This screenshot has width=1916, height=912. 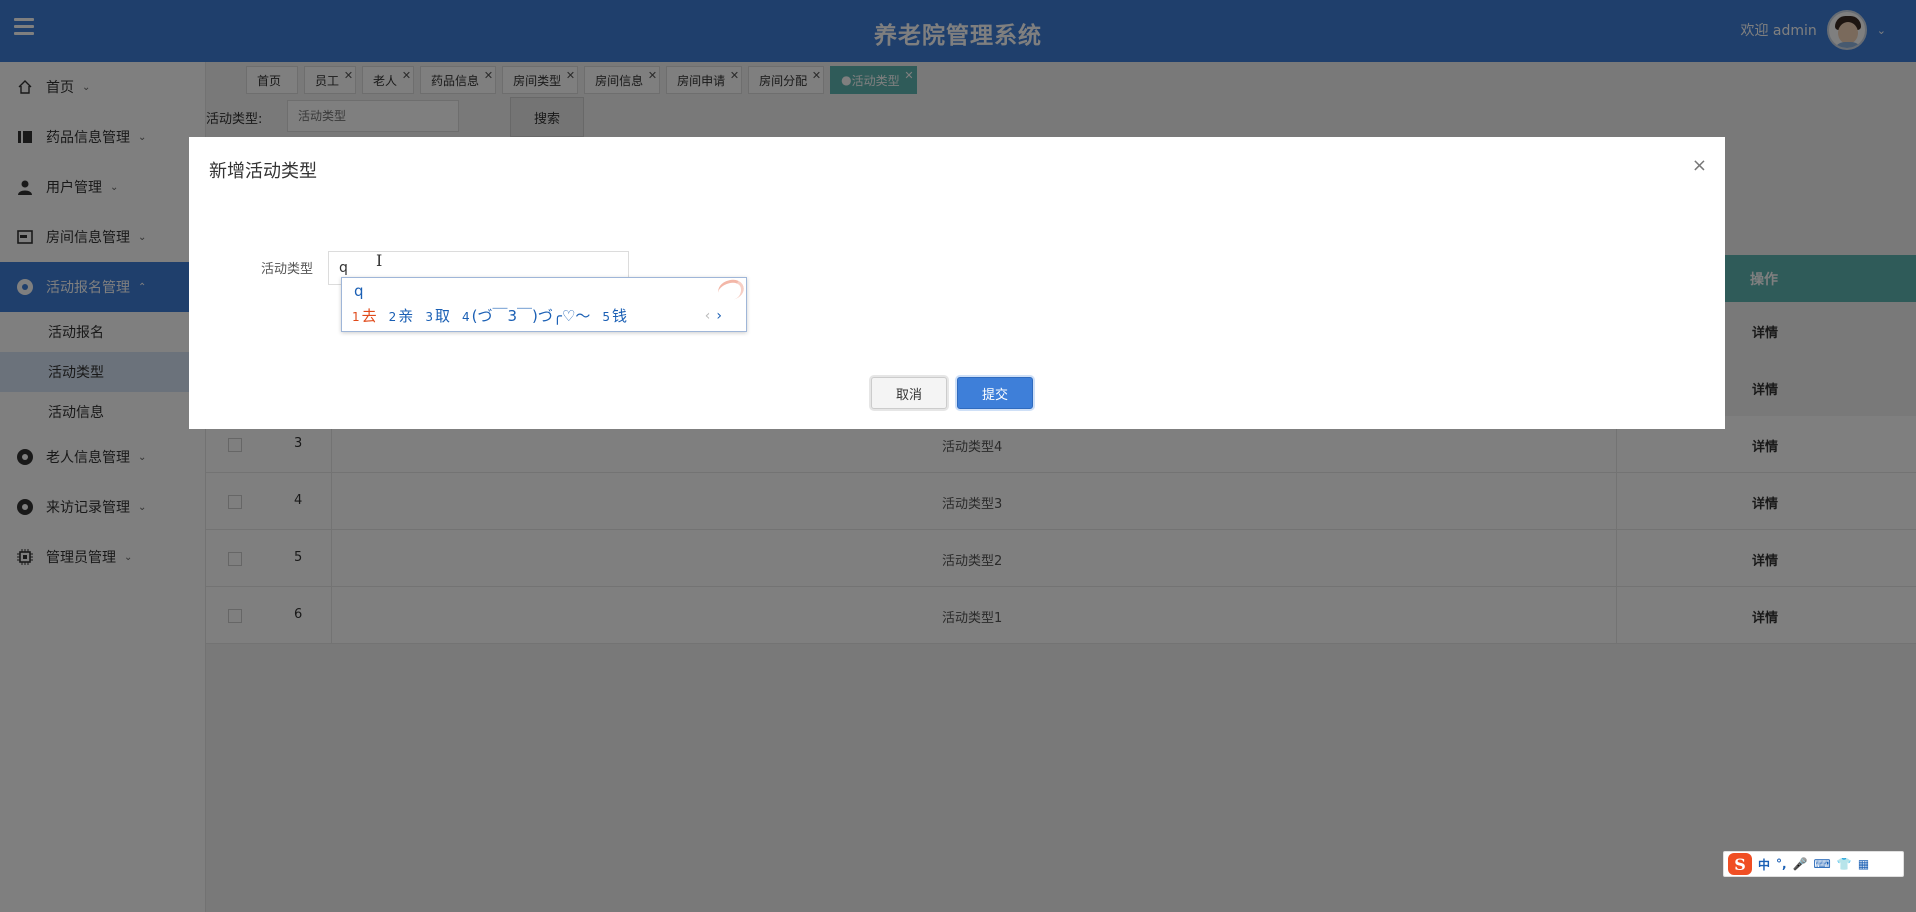 I want to click on ime-candidate: 2亲, so click(x=401, y=315).